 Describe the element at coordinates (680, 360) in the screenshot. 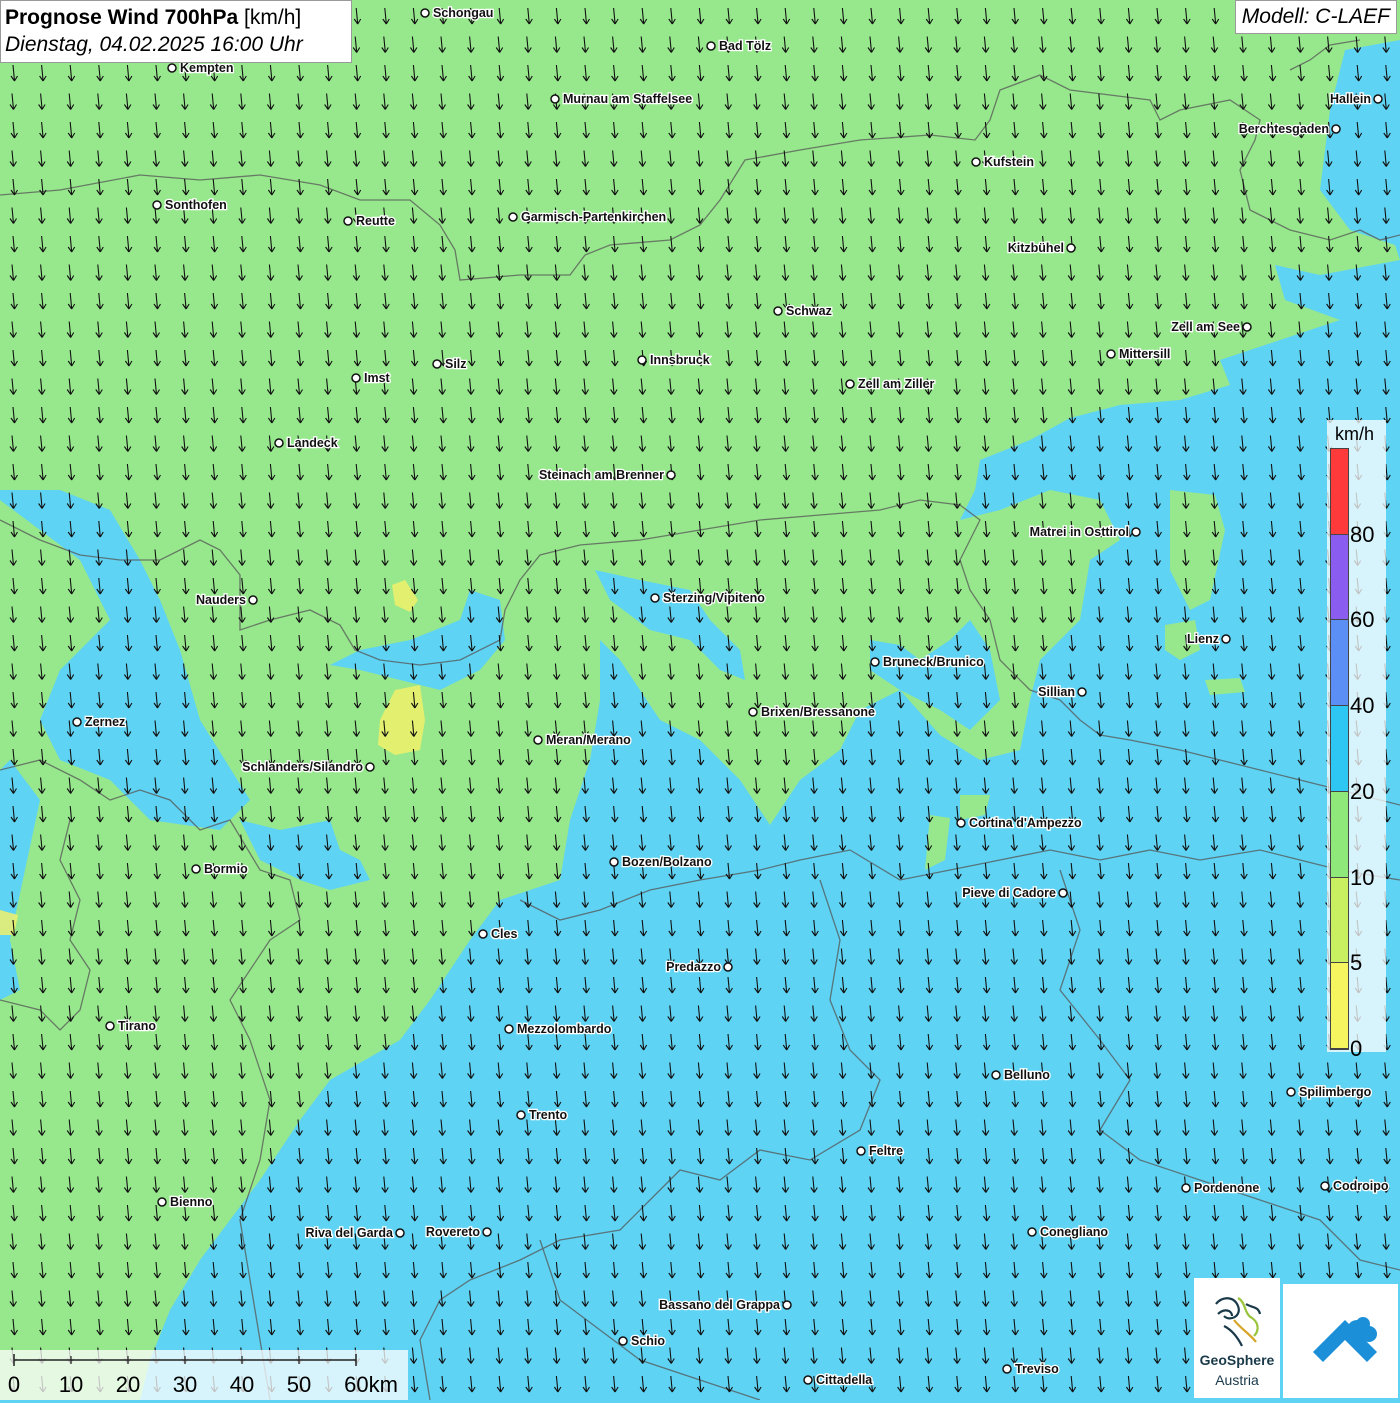

I see `city-label: Innsbruck` at that location.